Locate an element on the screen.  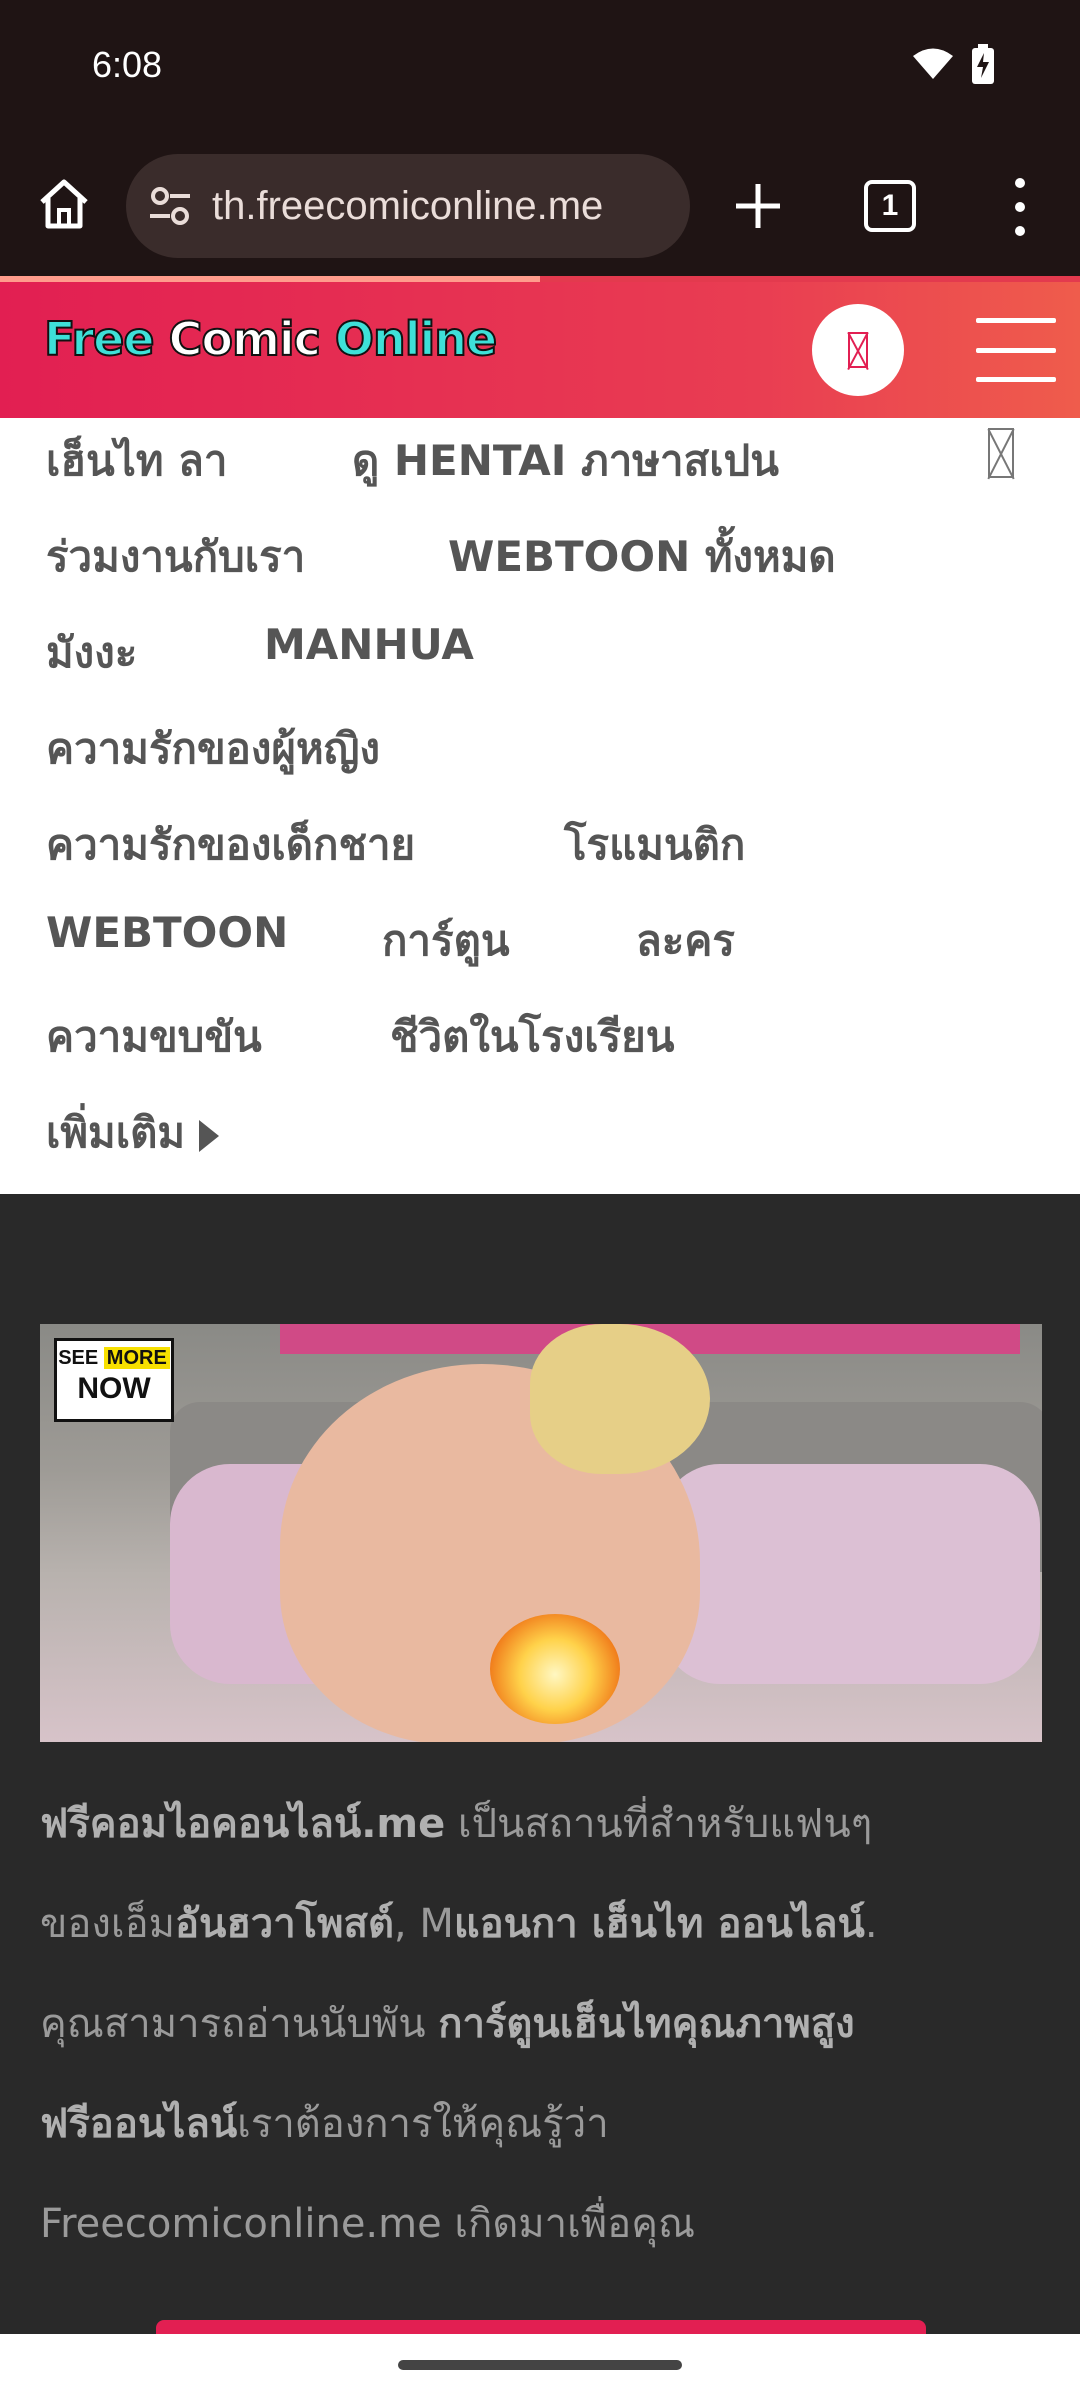
logo-word-online: Online is located at coordinates (416, 339).